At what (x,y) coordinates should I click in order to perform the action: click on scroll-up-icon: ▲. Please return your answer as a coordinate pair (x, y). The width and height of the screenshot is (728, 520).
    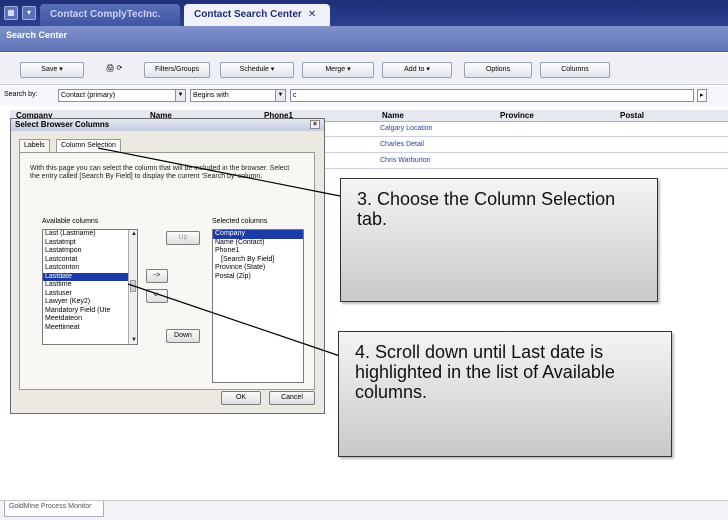
    Looking at the image, I should click on (133, 234).